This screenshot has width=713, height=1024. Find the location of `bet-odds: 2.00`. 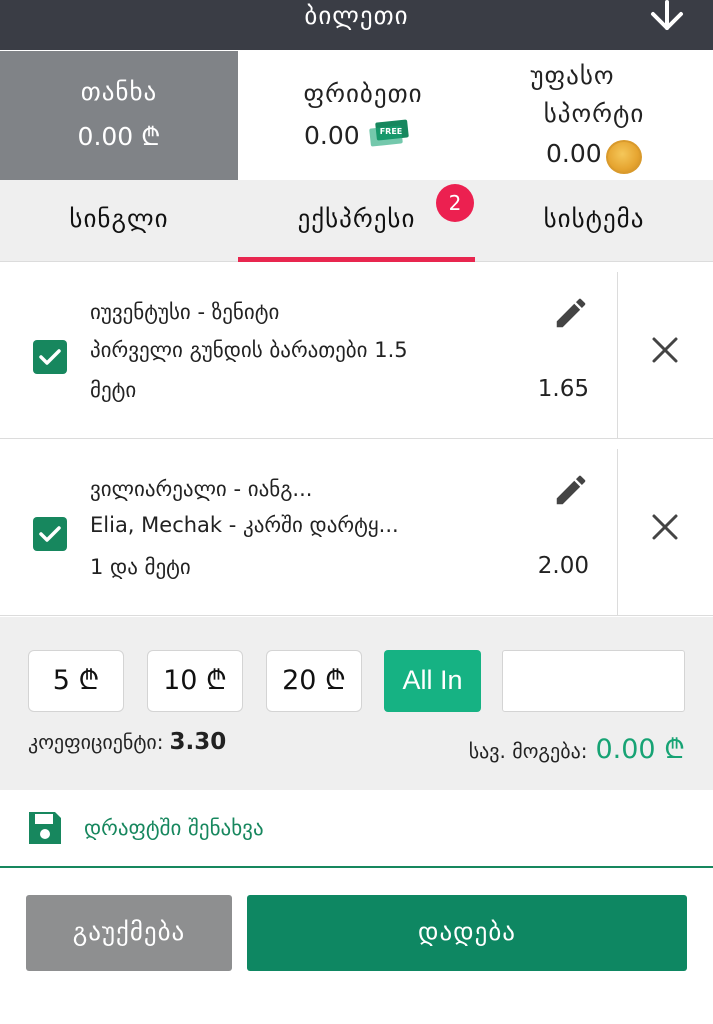

bet-odds: 2.00 is located at coordinates (563, 566).